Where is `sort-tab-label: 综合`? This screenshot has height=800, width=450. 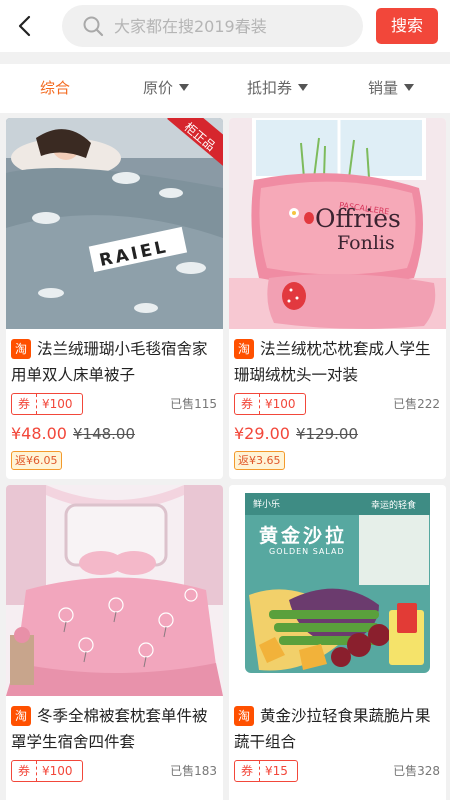
sort-tab-label: 综合 is located at coordinates (55, 88).